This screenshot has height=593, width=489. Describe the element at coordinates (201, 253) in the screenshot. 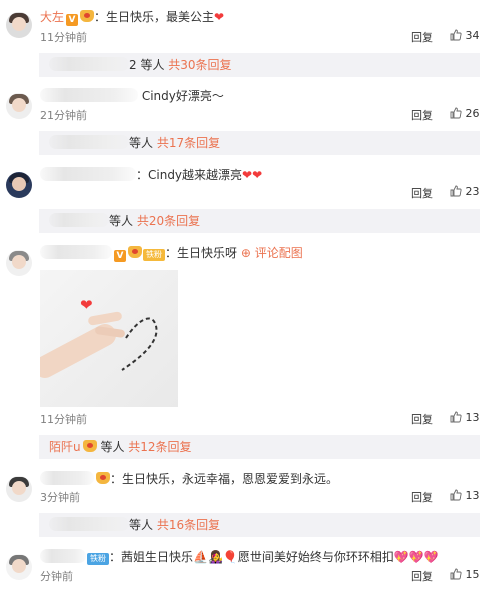

I see `comment-text: ：生日快乐呀` at that location.